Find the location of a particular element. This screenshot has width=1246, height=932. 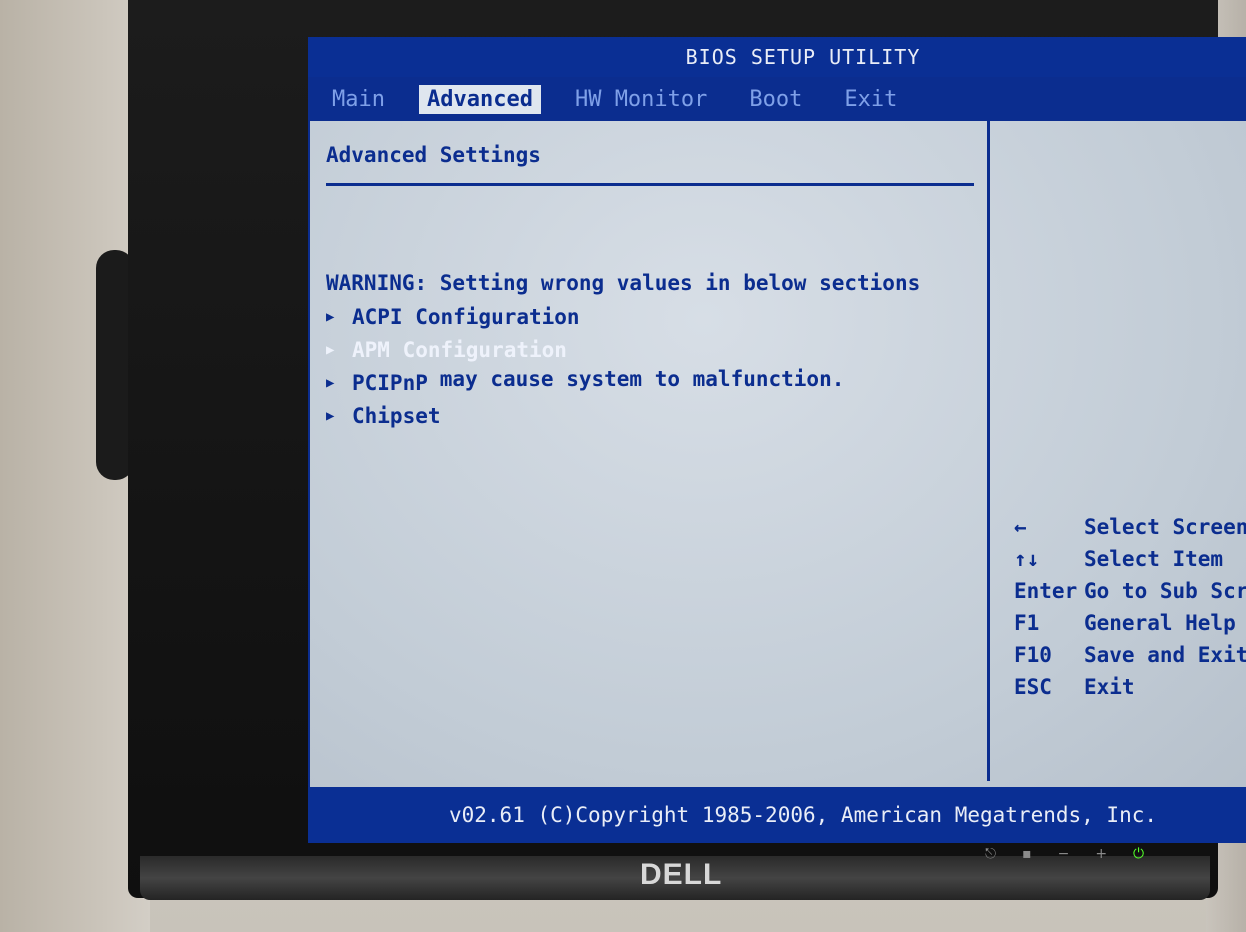

help-key: F1 is located at coordinates (1027, 623).